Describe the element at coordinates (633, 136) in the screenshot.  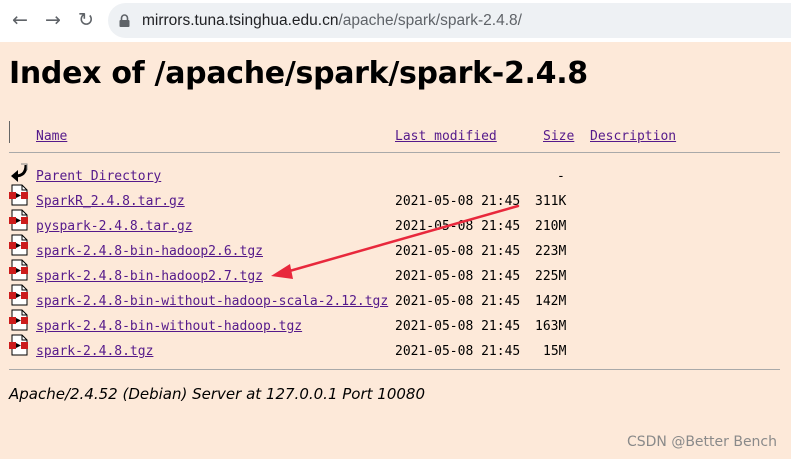
I see `column-header-description: Description` at that location.